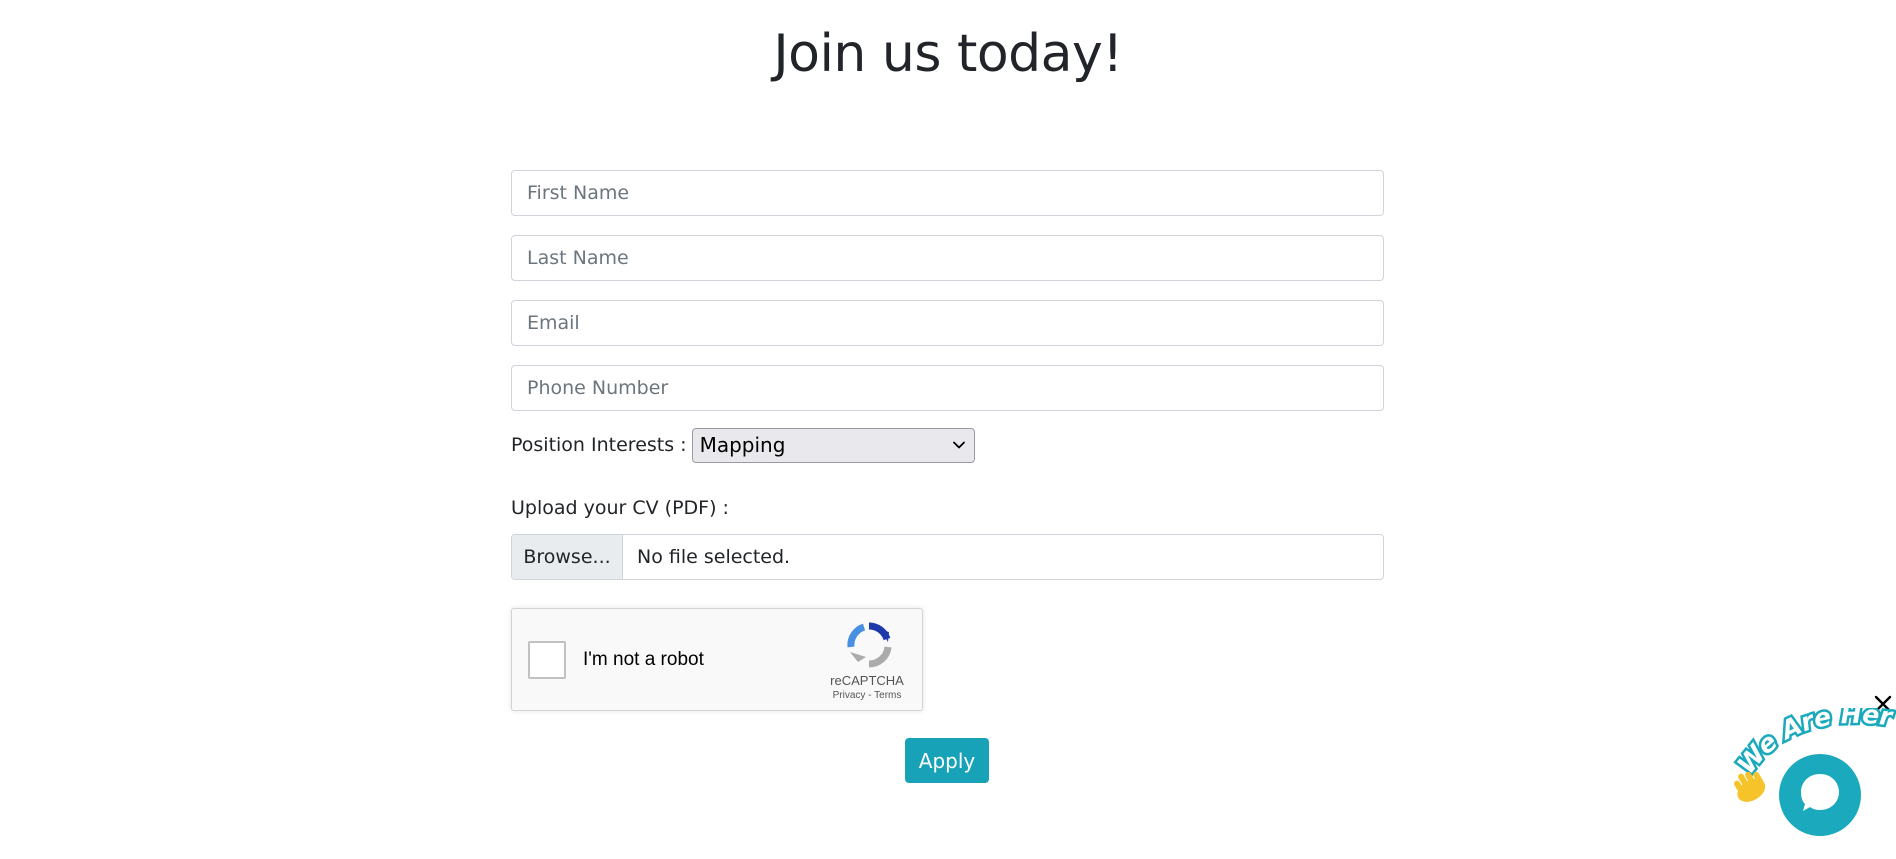 This screenshot has width=1896, height=859. What do you see at coordinates (643, 659) in the screenshot?
I see `recaptcha-label: I'm not a robot` at bounding box center [643, 659].